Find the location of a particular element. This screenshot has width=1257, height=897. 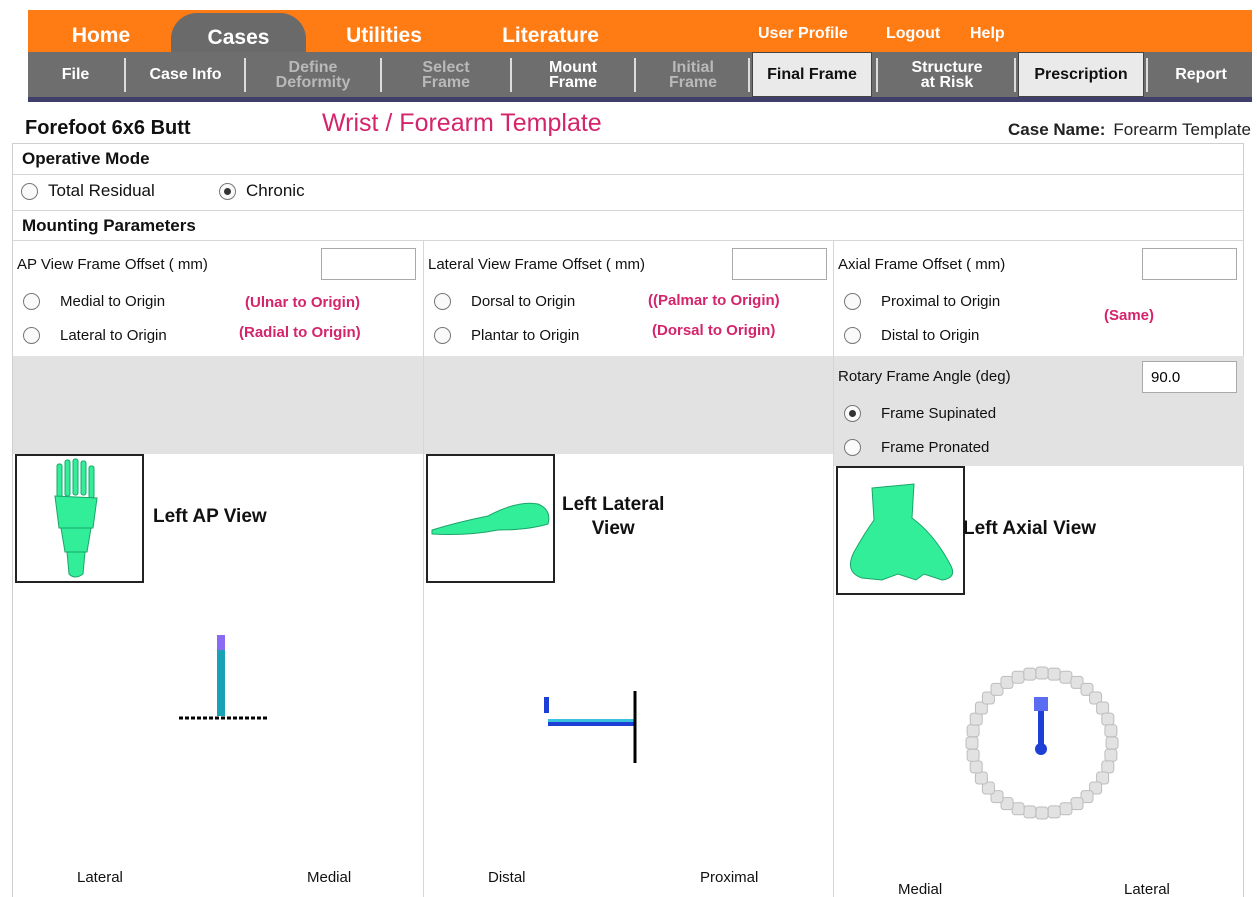

lateral-frame-rod-highlight is located at coordinates (591, 720).